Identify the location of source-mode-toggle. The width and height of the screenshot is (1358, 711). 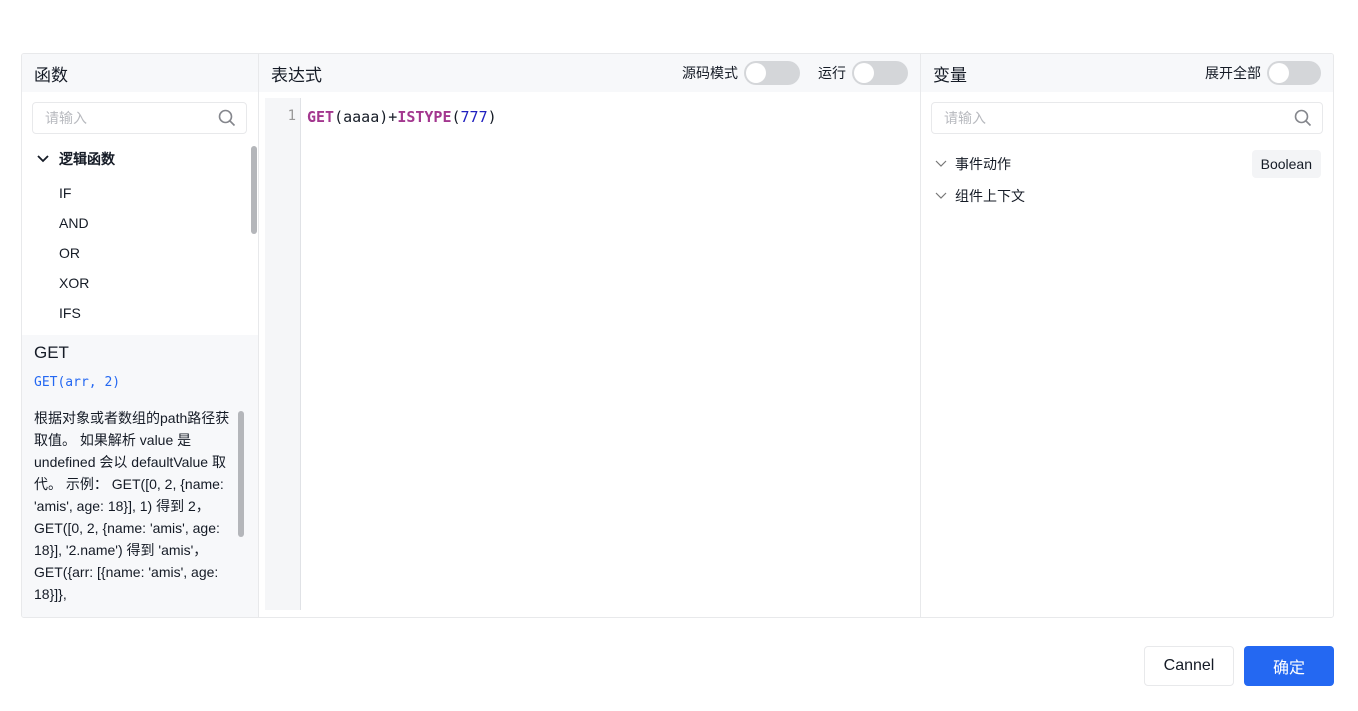
(772, 73).